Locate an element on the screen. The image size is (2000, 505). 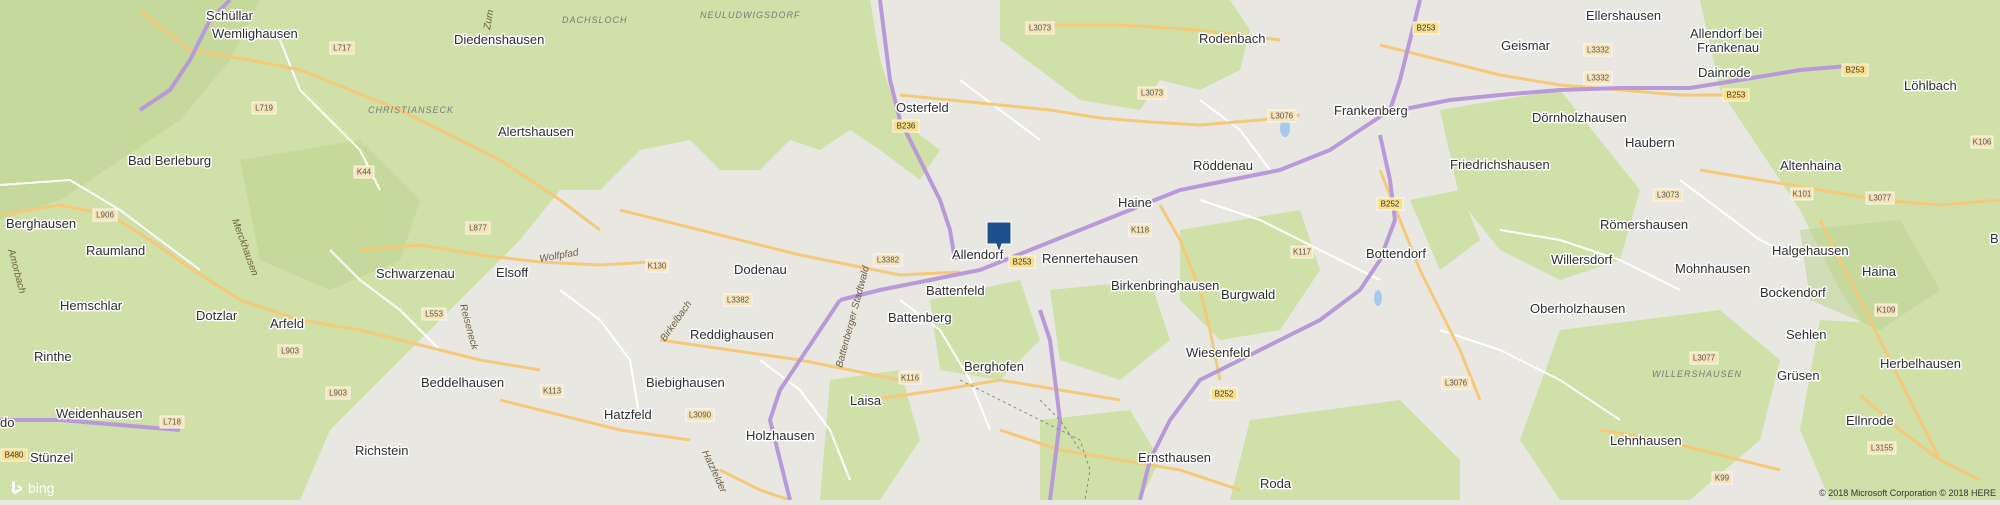
place-label-diedenshausen: Diedenshausen is located at coordinates (499, 40).